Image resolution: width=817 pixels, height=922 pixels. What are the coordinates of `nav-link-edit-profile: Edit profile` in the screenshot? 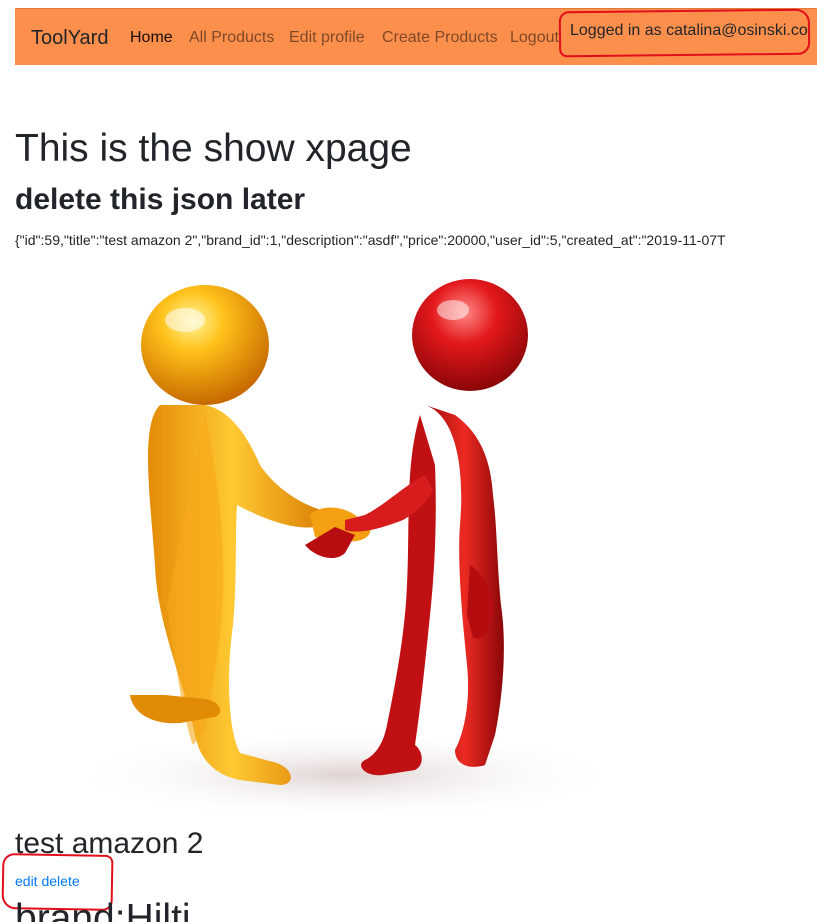 It's located at (327, 38).